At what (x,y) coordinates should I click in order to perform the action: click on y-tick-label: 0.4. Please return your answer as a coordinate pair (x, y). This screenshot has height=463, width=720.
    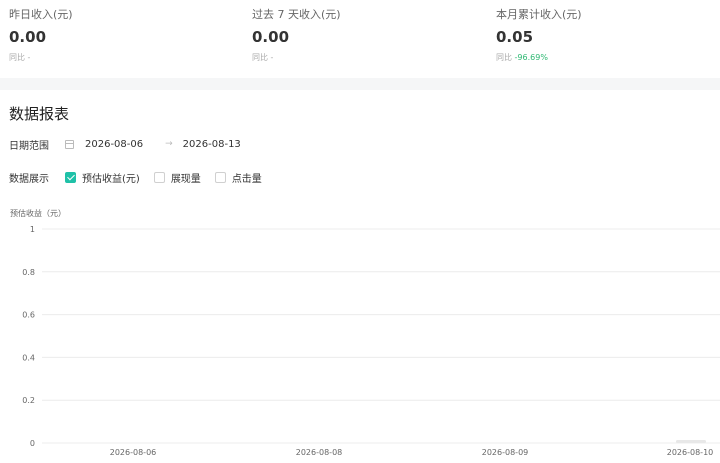
    Looking at the image, I should click on (28, 357).